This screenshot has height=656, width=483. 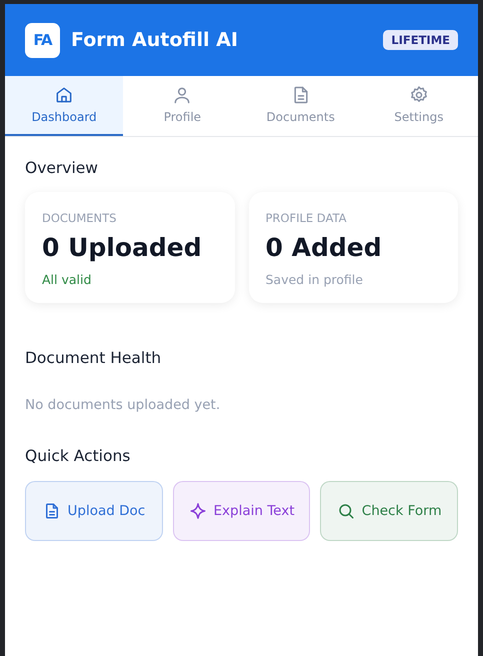 I want to click on nav-tab: Profile, so click(x=182, y=106).